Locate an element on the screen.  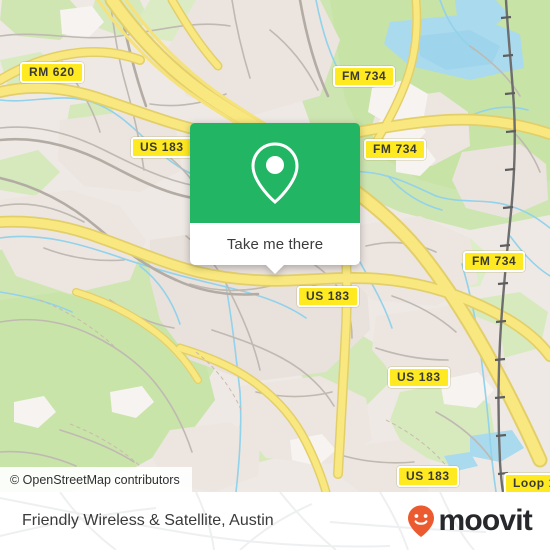
place-title: Friendly Wireless & Satellite, Austin is located at coordinates (148, 520).